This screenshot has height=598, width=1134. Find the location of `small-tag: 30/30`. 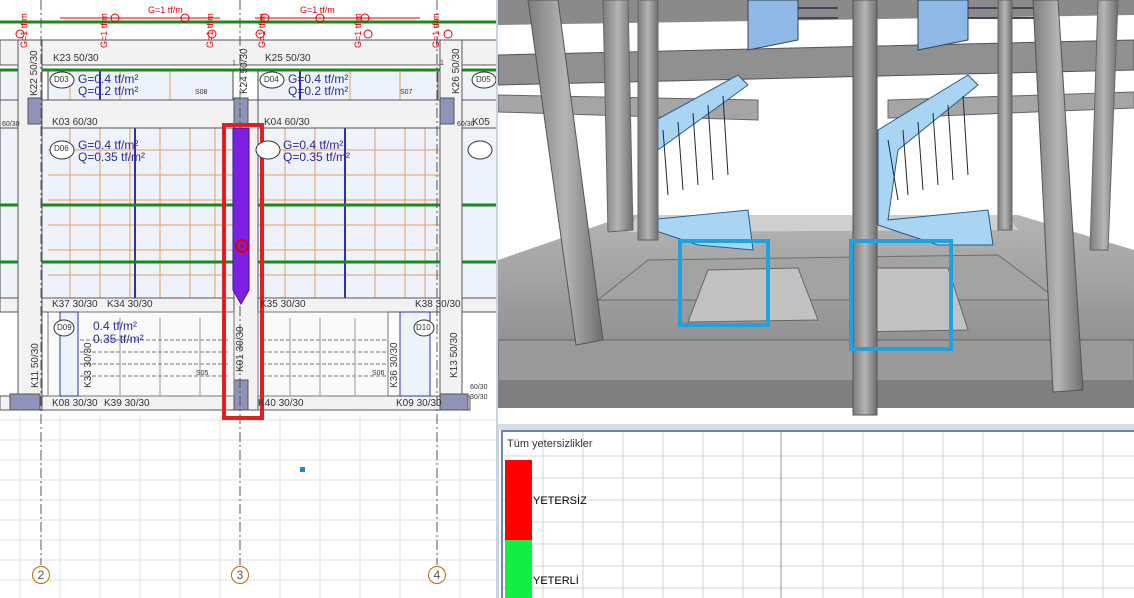

small-tag: 30/30 is located at coordinates (479, 397).